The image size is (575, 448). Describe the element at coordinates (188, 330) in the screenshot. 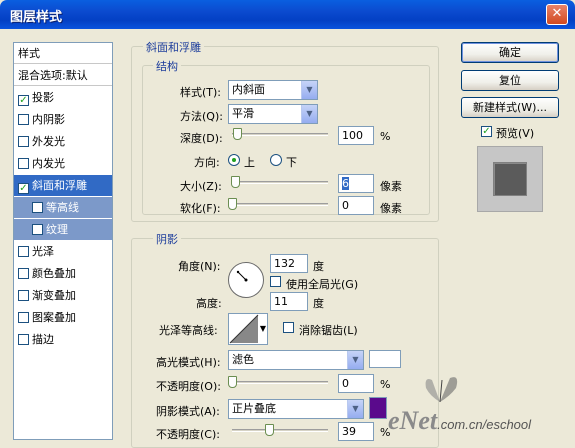

I see `gloss-contour-label: 光泽等高线:` at that location.